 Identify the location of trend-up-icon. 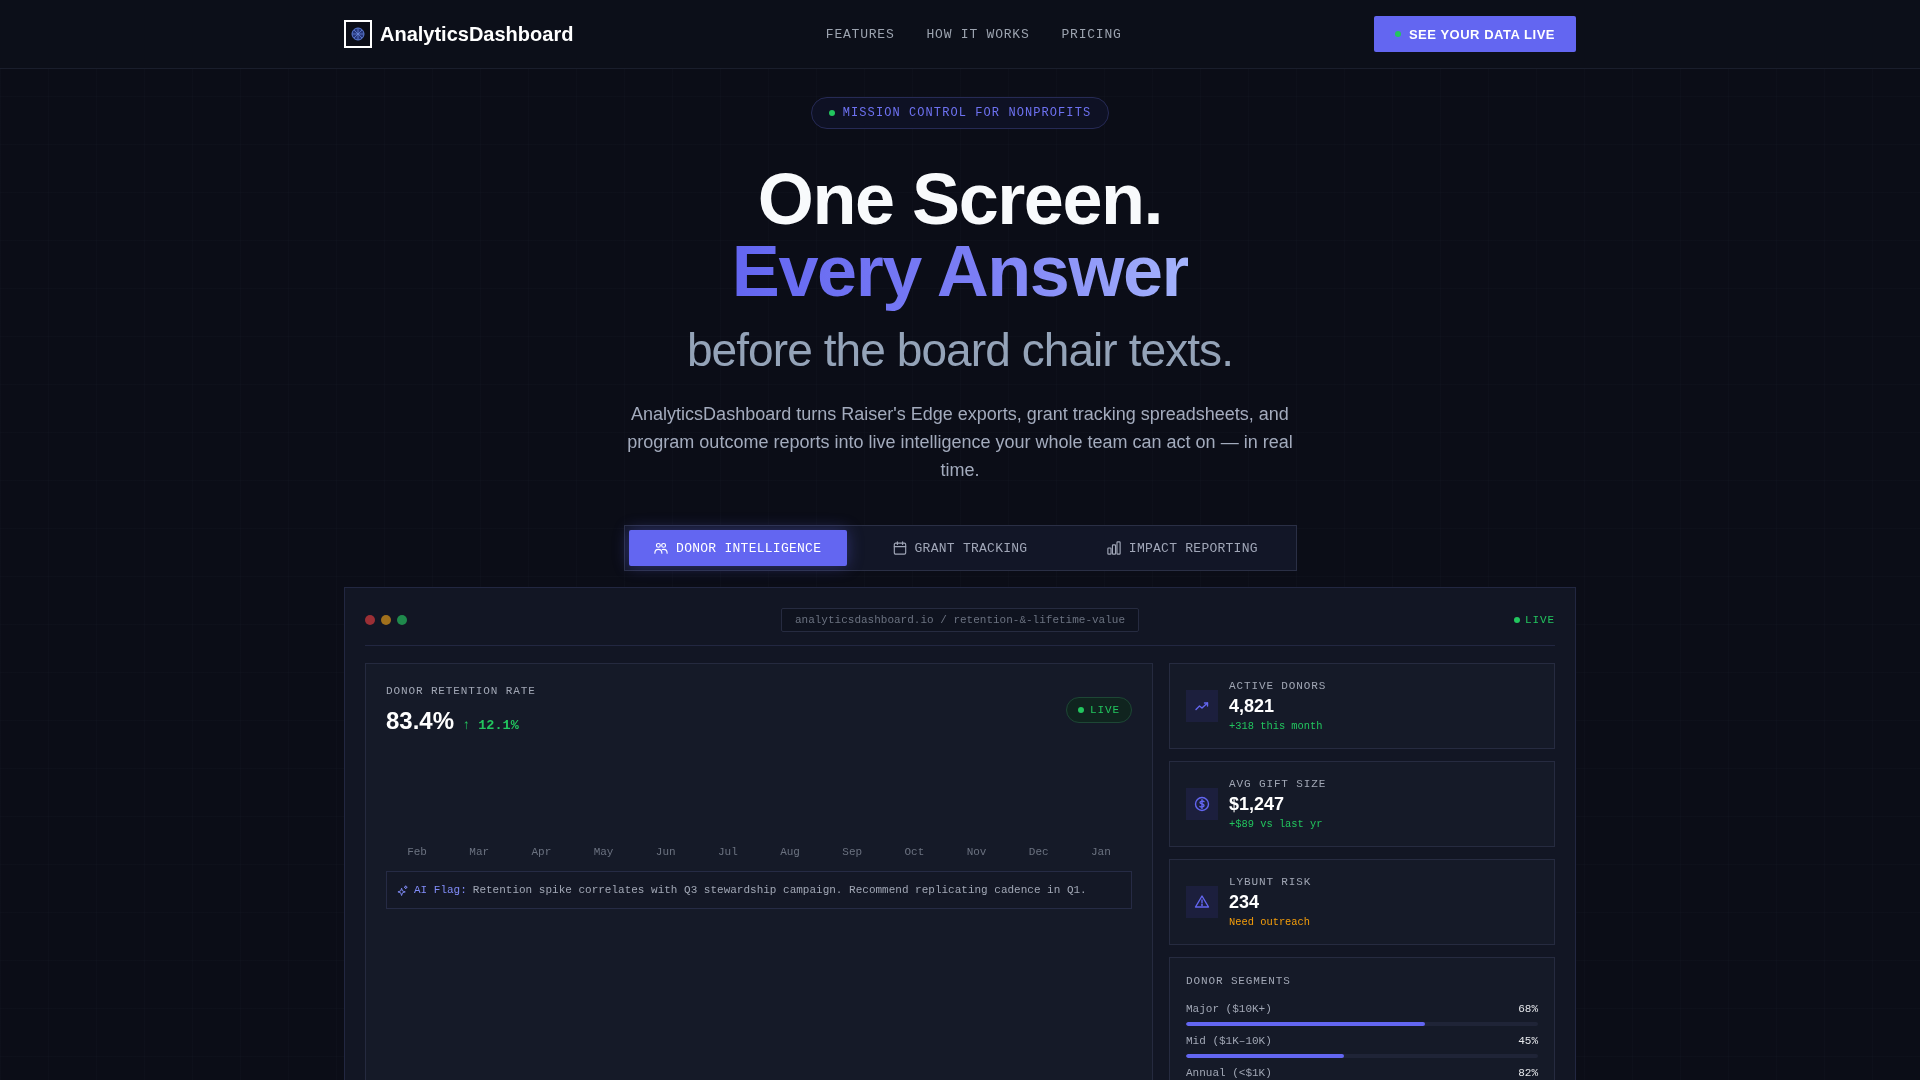
(1202, 706).